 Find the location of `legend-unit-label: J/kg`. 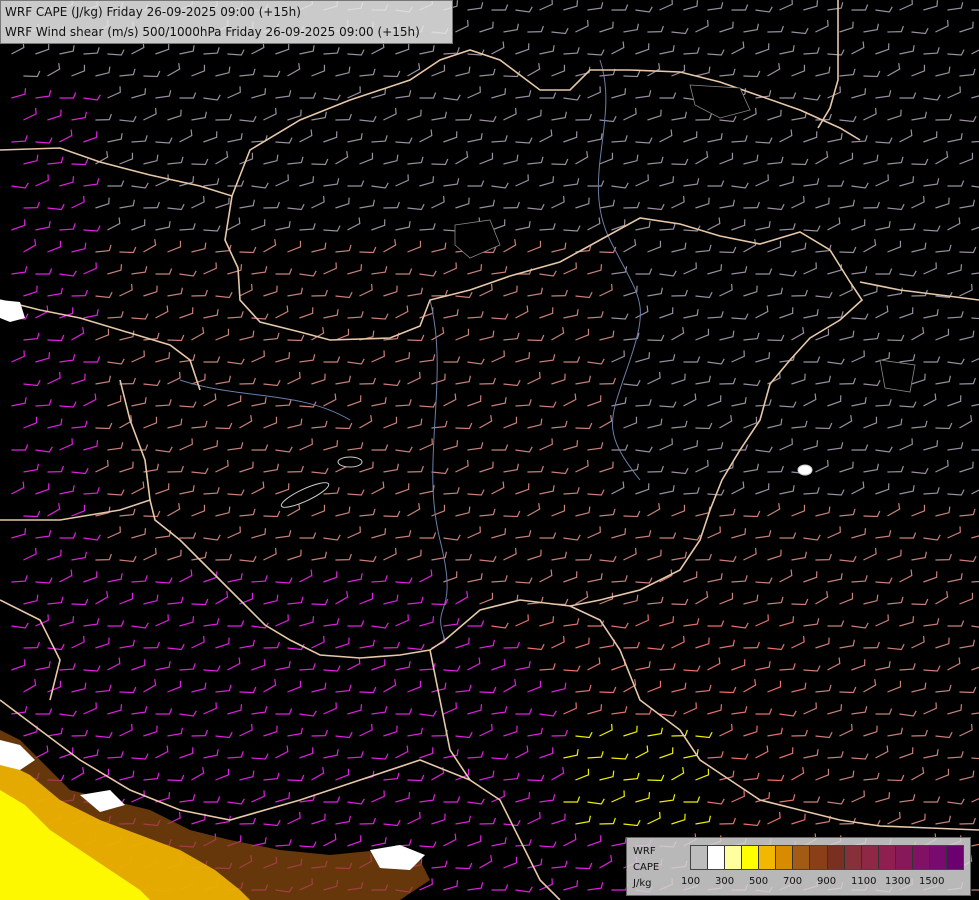

legend-unit-label: J/kg is located at coordinates (642, 883).